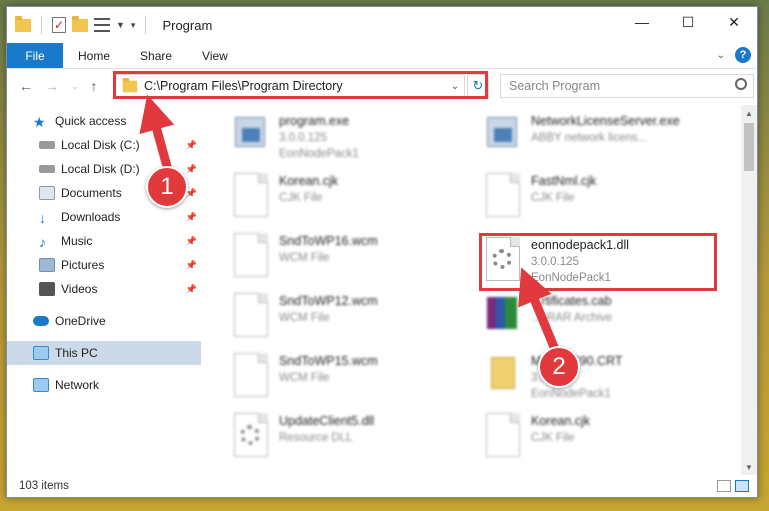  I want to click on file-name: NetworkLicenseServer.exe, so click(605, 121).